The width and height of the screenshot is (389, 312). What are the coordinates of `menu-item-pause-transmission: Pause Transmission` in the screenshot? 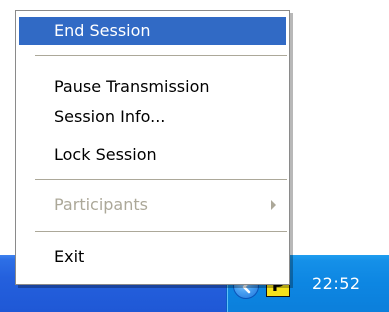 It's located at (152, 87).